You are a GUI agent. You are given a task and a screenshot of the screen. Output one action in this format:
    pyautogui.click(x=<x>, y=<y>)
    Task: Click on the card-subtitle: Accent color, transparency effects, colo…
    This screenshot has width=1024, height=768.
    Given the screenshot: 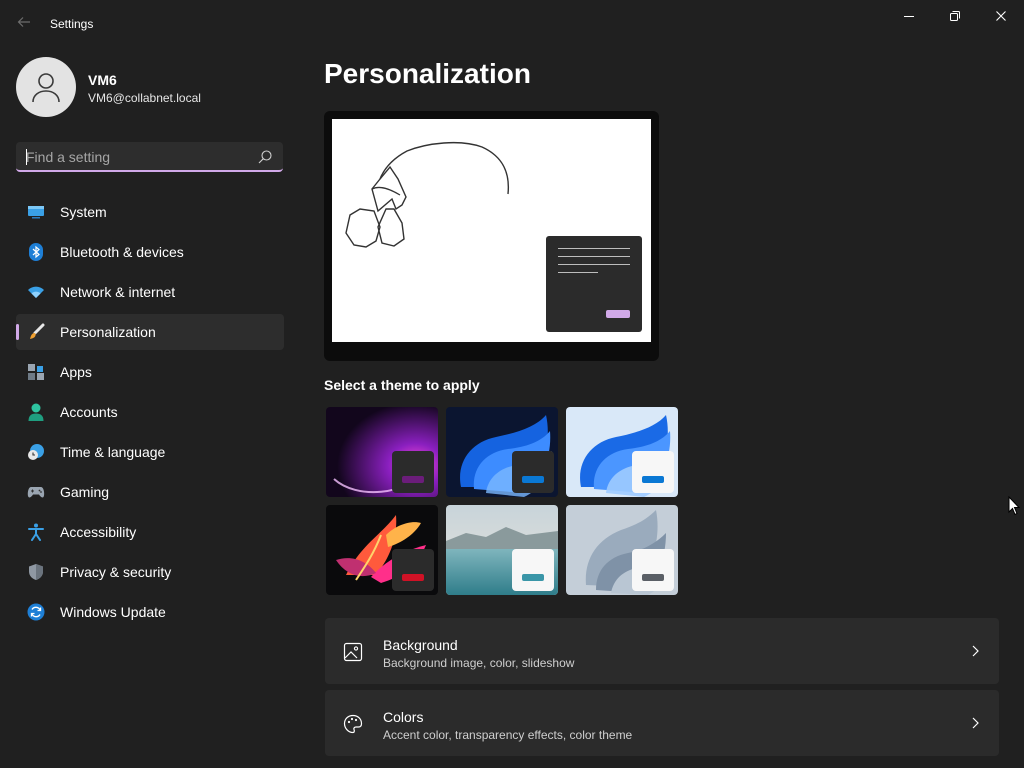 What is the action you would take?
    pyautogui.click(x=508, y=735)
    